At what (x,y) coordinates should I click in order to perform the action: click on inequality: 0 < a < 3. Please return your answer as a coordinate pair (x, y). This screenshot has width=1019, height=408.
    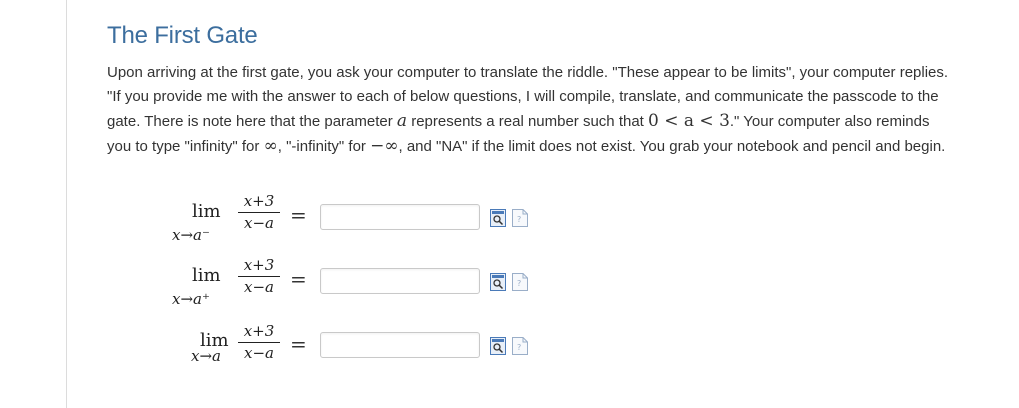
    Looking at the image, I should click on (689, 121).